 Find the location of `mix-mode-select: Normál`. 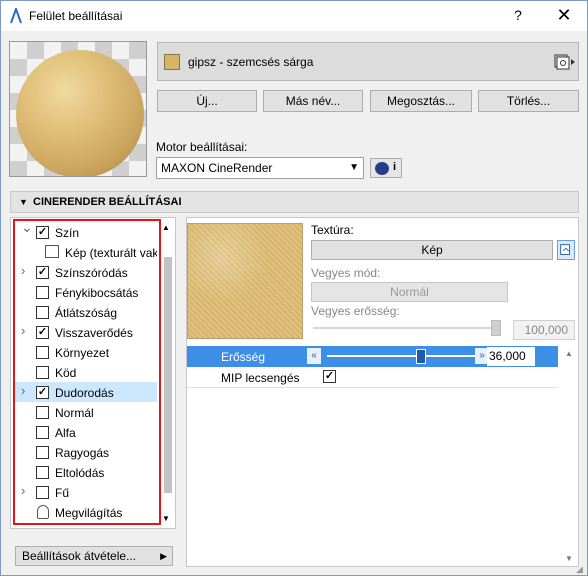

mix-mode-select: Normál is located at coordinates (409, 292).